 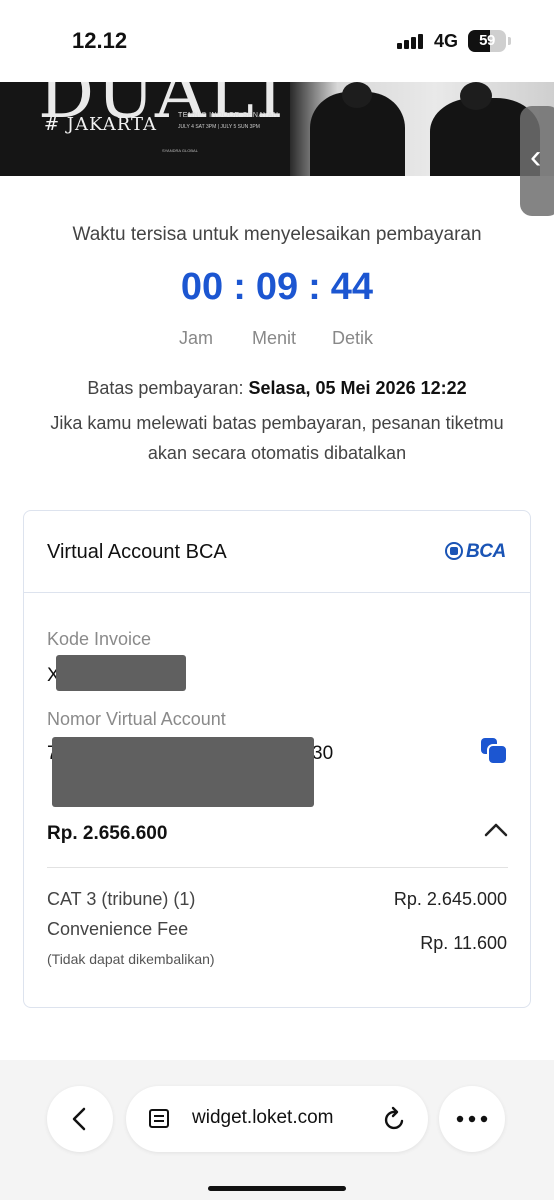 I want to click on chevron-left-icon: ‹, so click(x=536, y=157).